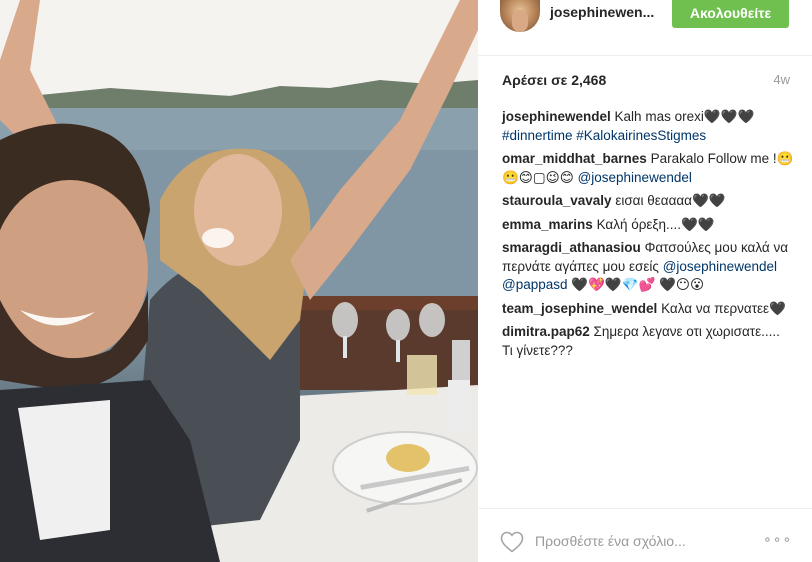 This screenshot has height=562, width=812. I want to click on comment-text: Καλα να περνατεε🖤, so click(723, 308).